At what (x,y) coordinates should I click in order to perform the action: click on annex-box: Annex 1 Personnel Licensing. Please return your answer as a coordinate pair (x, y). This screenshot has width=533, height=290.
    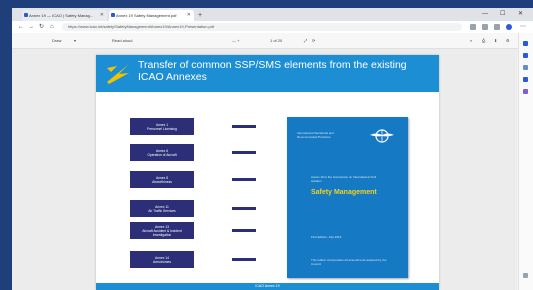
    Looking at the image, I should click on (162, 126).